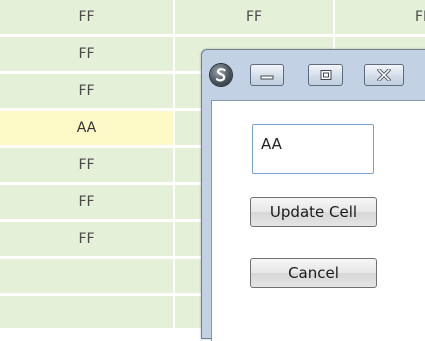  What do you see at coordinates (221, 75) in the screenshot?
I see `app-logo-icon` at bounding box center [221, 75].